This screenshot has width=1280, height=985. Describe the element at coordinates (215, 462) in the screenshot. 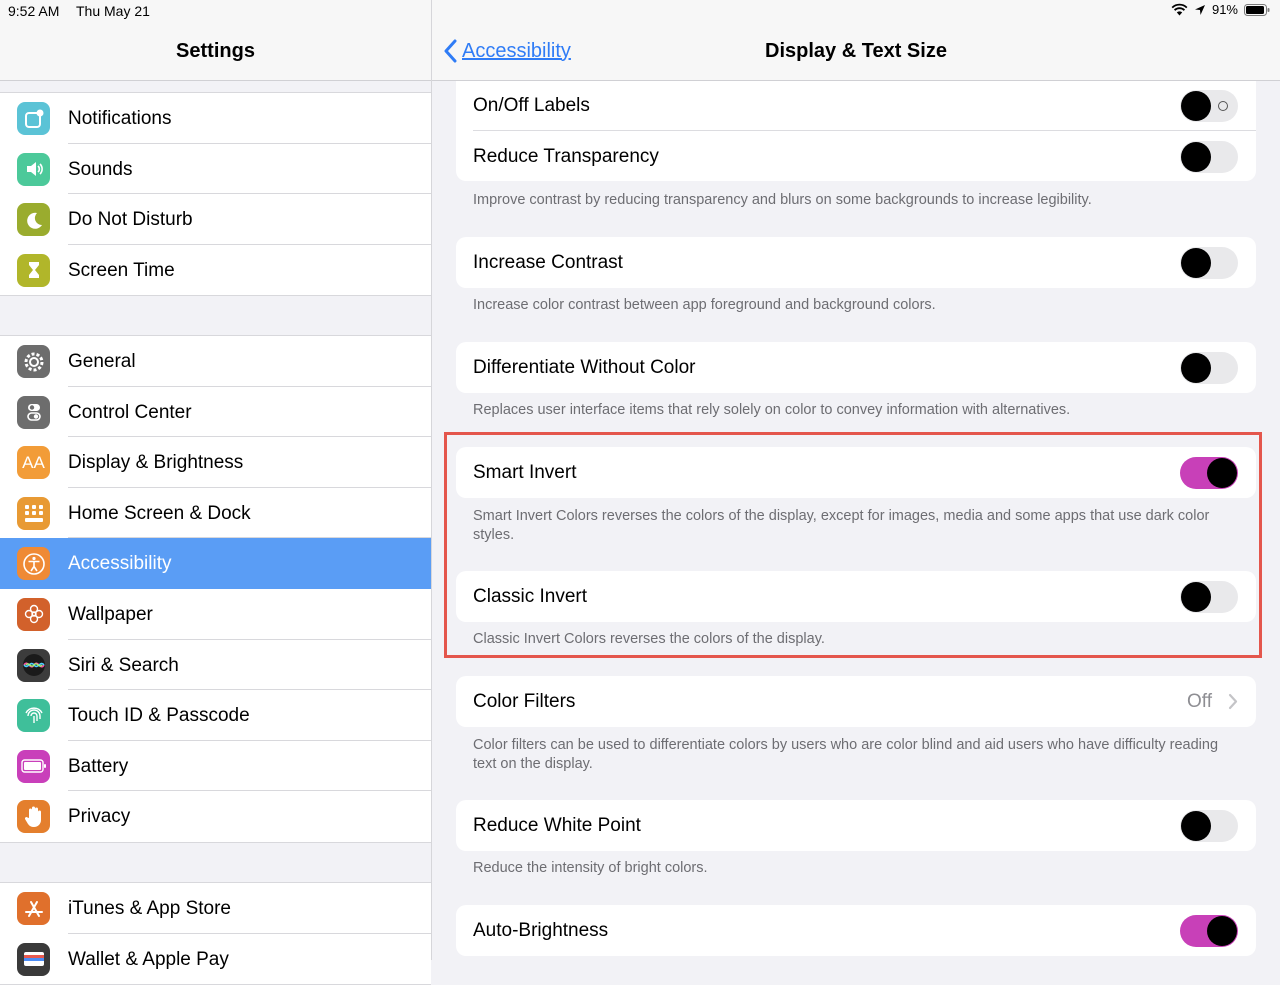

I see `sidebar-item-display-brightness: AA Display & Brightness` at that location.